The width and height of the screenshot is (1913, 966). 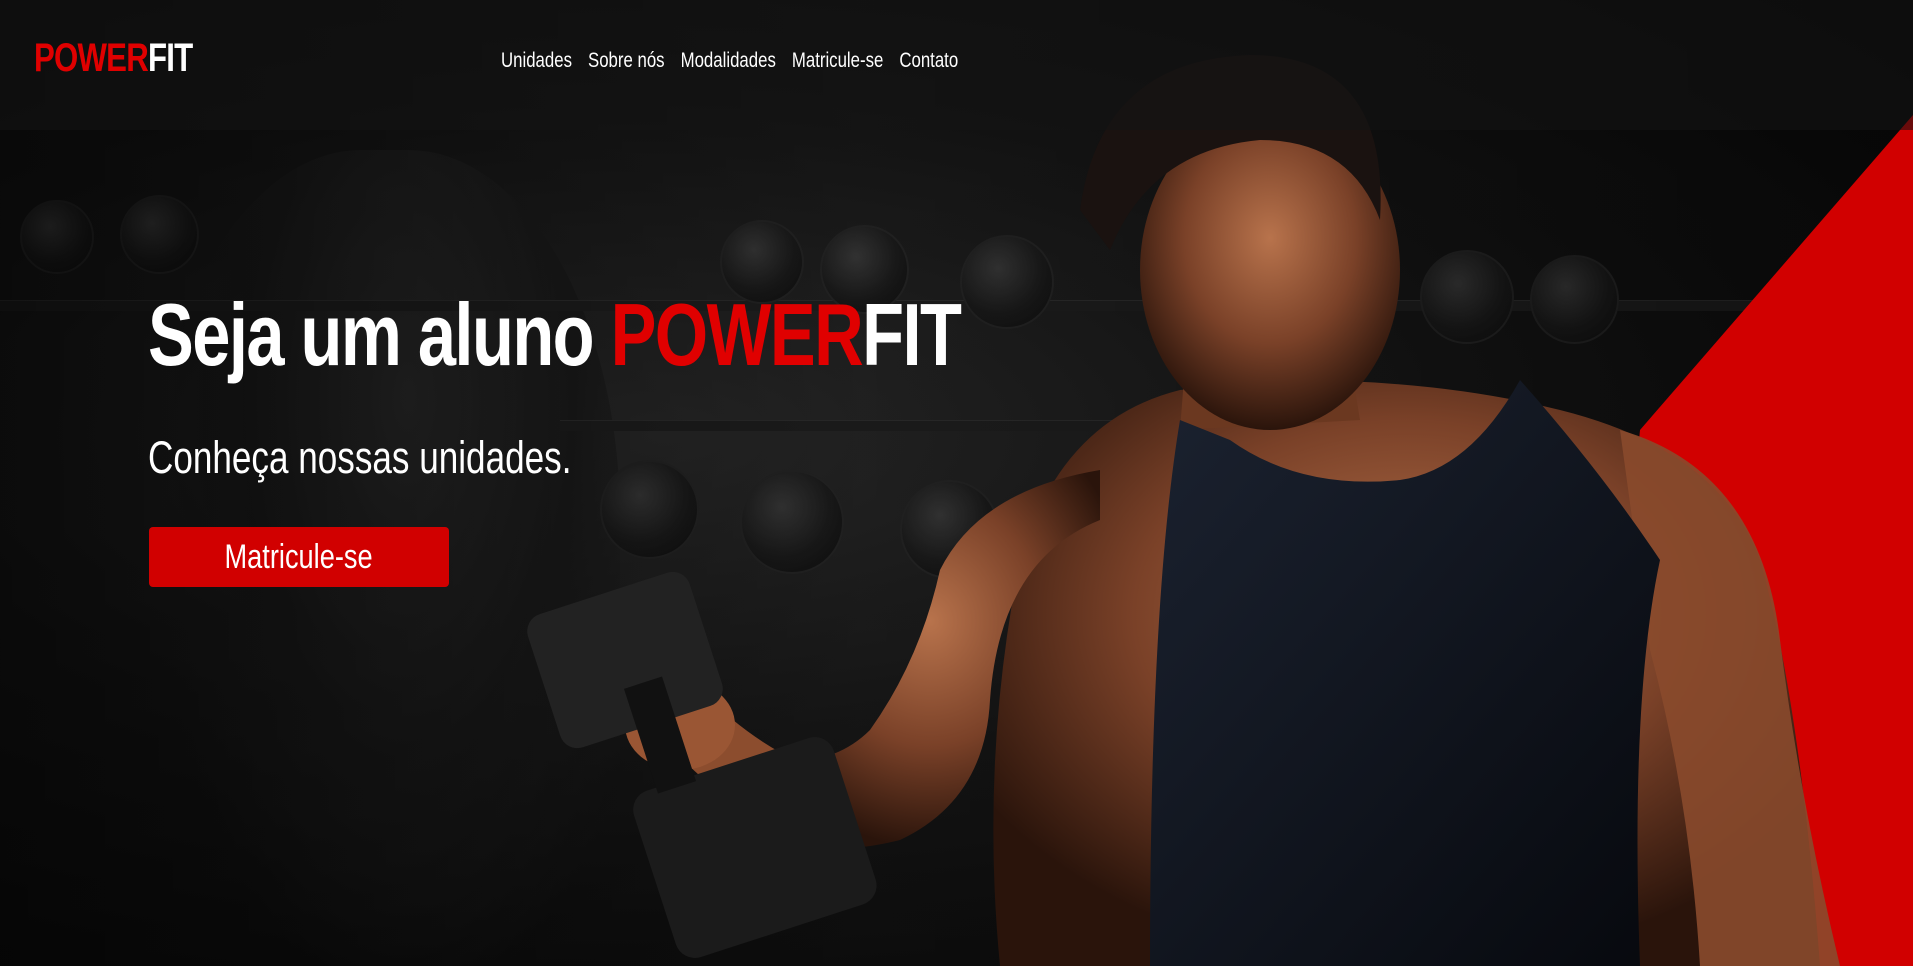 I want to click on matricule-se-button: Matricule-se, so click(x=299, y=557).